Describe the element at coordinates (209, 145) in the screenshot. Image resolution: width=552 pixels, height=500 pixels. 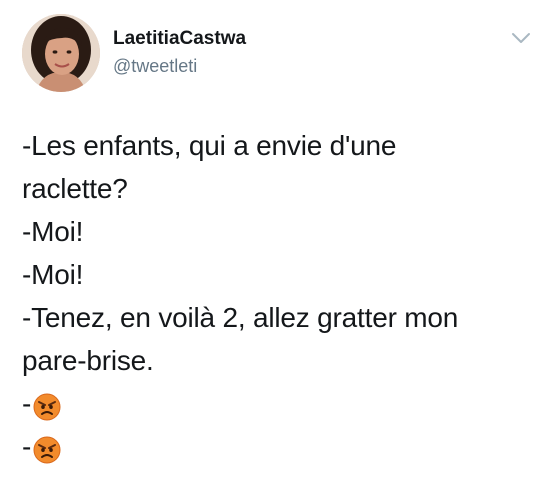
I see `tweet-line: -Les enfants, qui a envie d'une` at that location.